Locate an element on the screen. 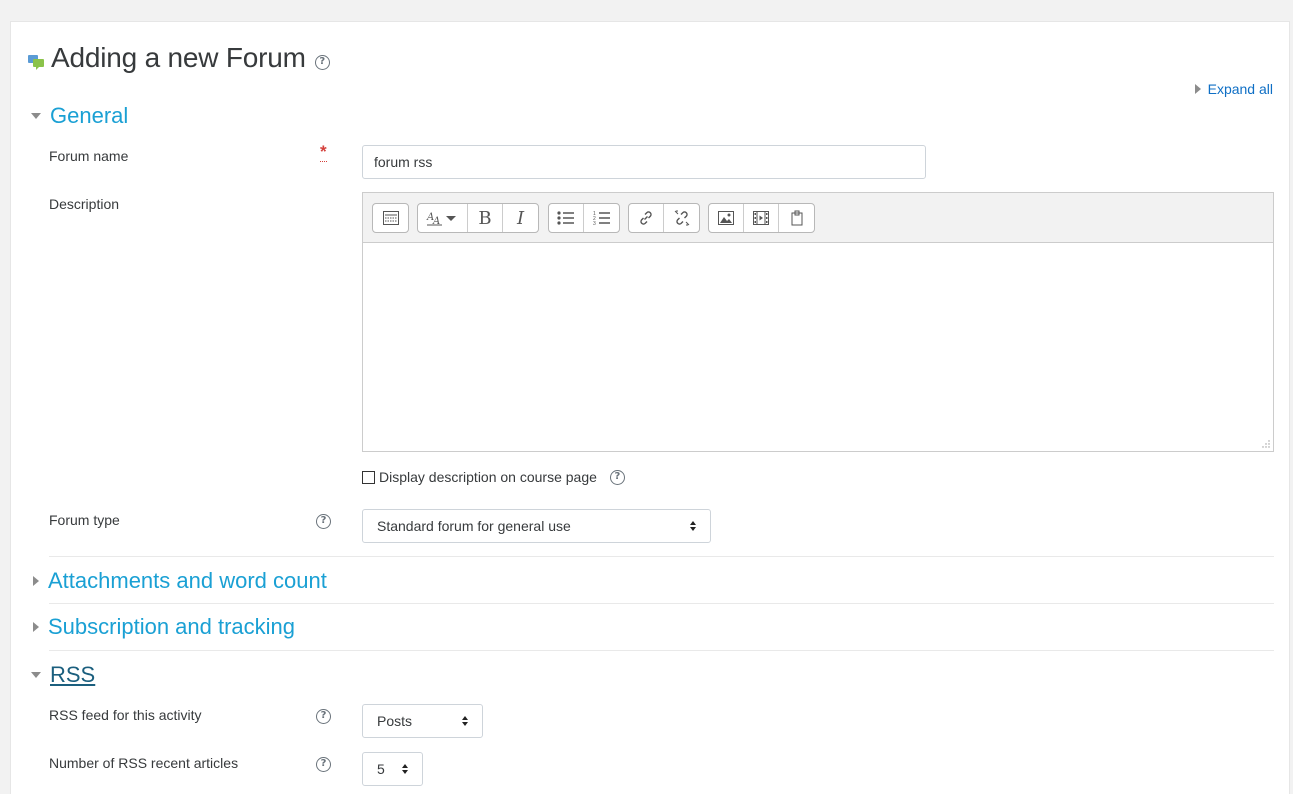 The image size is (1293, 794). display-description-row: Display description on course page ? is located at coordinates (493, 477).